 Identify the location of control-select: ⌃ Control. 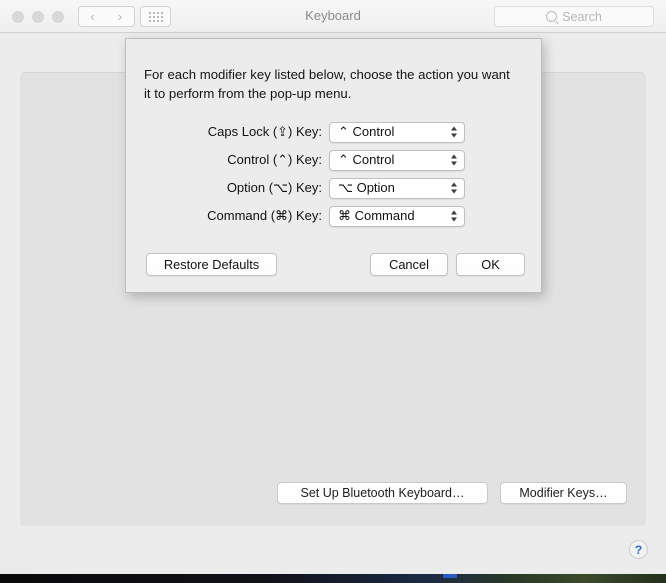
(397, 160).